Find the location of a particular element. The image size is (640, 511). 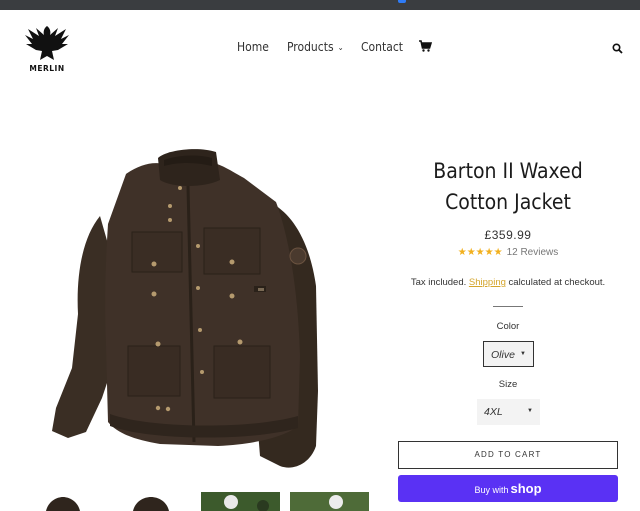

brand-name: MERLIN is located at coordinates (47, 68).